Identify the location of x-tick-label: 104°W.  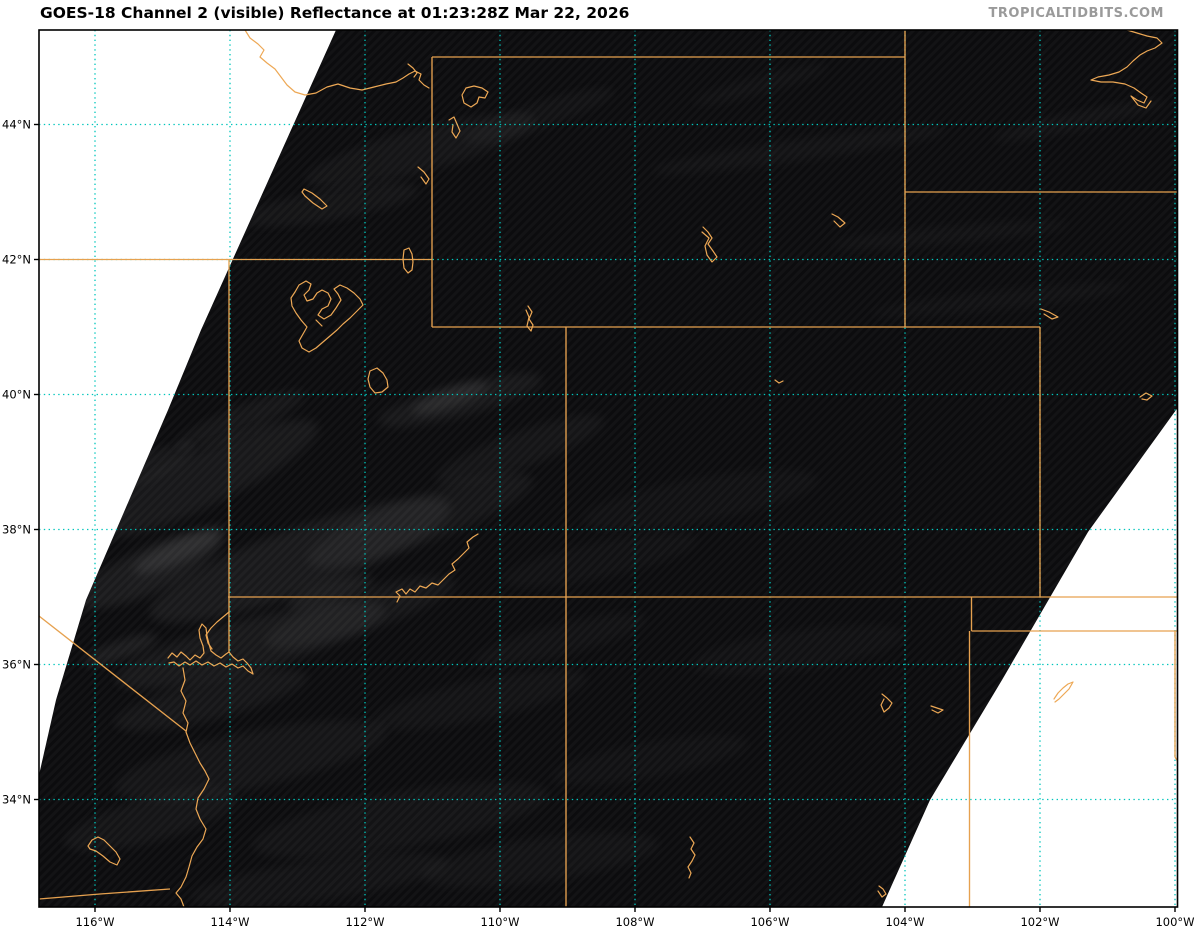
(904, 922).